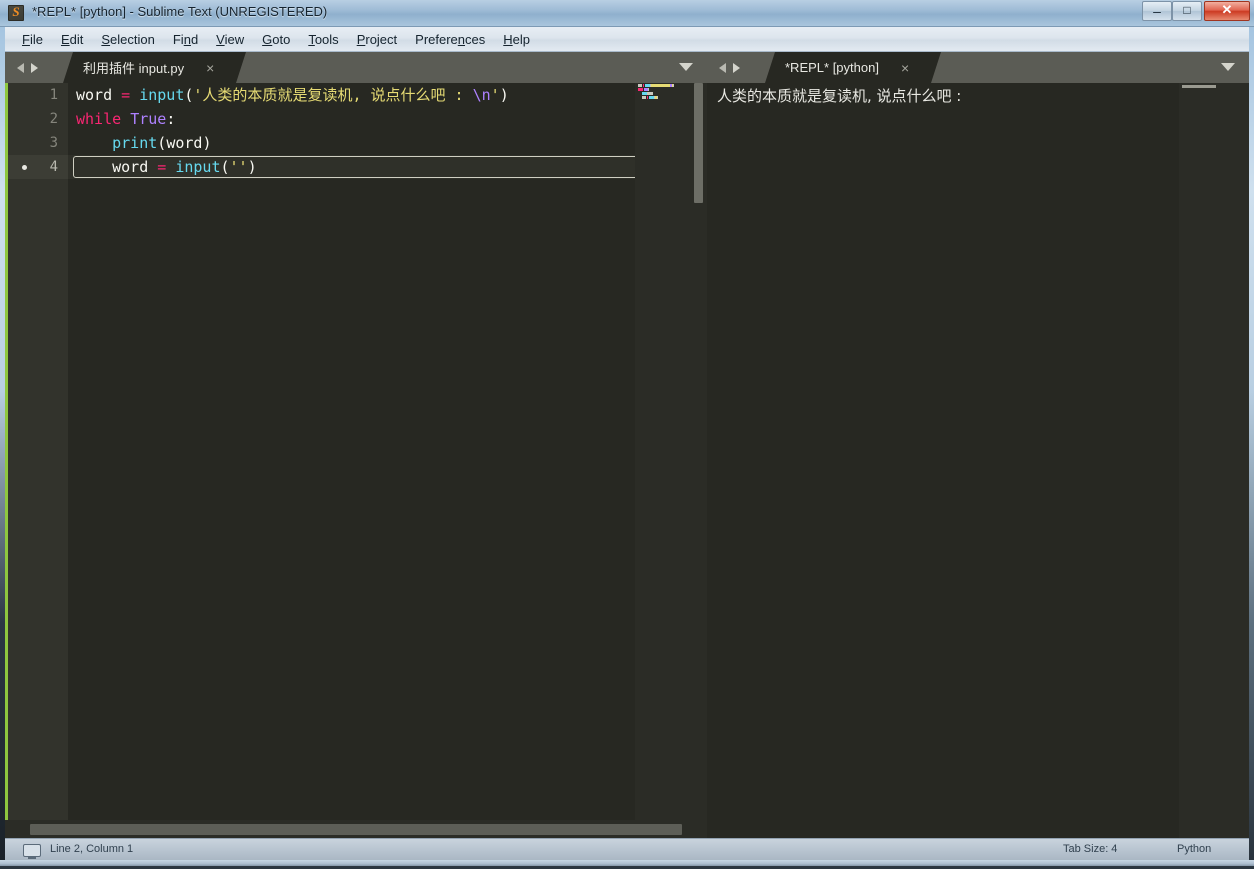 The height and width of the screenshot is (869, 1254). Describe the element at coordinates (516, 39) in the screenshot. I see `menu-item-help: Help` at that location.